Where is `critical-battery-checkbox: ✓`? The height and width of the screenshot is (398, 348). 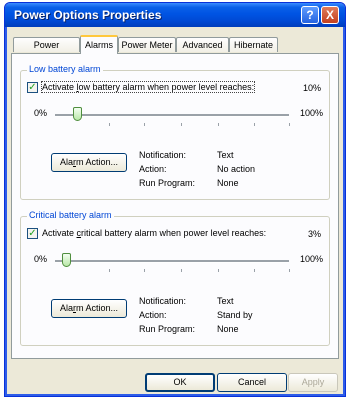
critical-battery-checkbox: ✓ is located at coordinates (32, 233).